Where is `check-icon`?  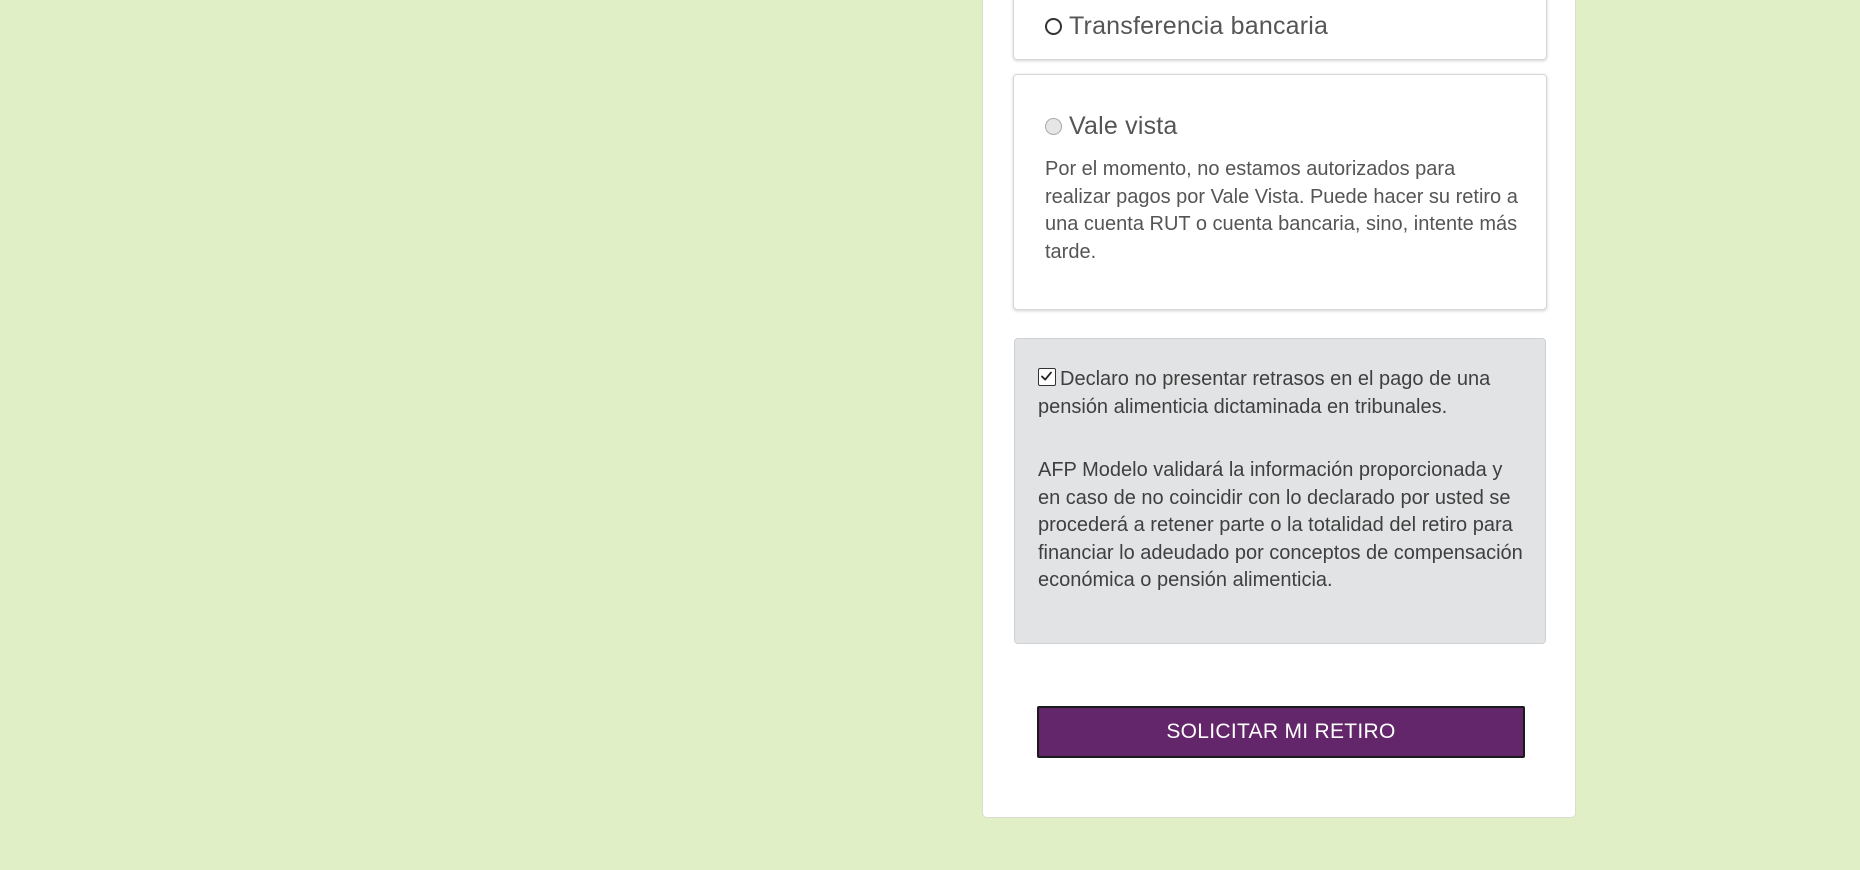 check-icon is located at coordinates (1046, 376).